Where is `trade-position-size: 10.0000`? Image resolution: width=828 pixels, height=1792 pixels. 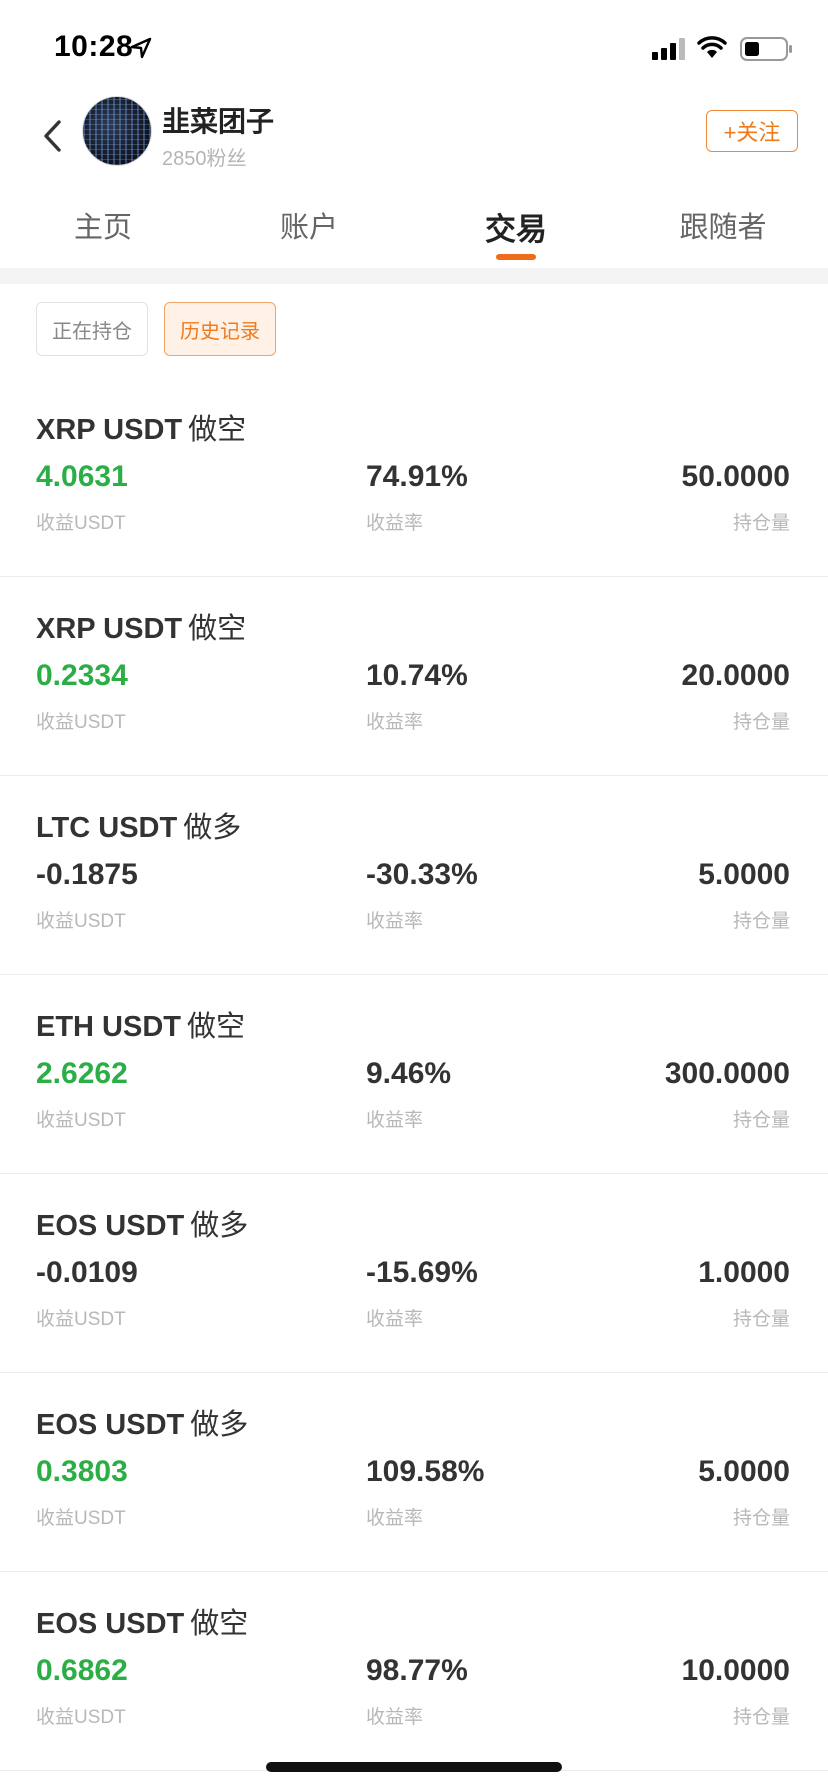
trade-position-size: 10.0000 is located at coordinates (735, 1670).